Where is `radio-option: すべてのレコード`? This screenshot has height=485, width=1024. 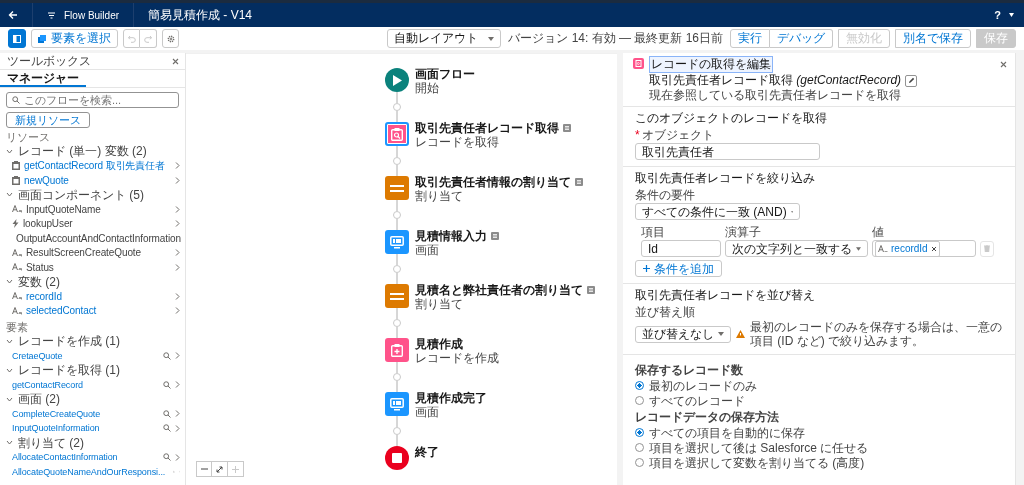 radio-option: すべてのレコード is located at coordinates (819, 400).